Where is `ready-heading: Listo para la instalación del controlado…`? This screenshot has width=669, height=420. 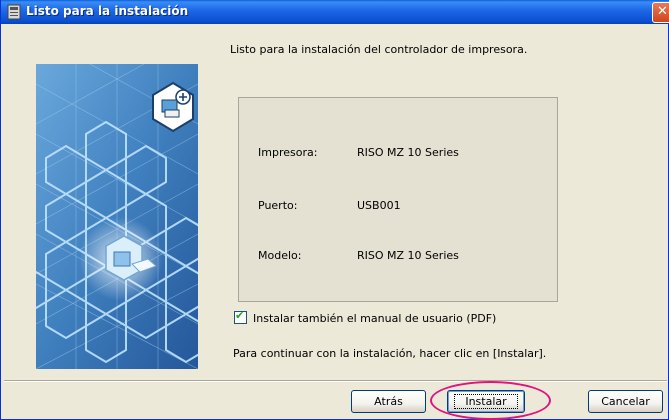 ready-heading: Listo para la instalación del controlado… is located at coordinates (379, 49).